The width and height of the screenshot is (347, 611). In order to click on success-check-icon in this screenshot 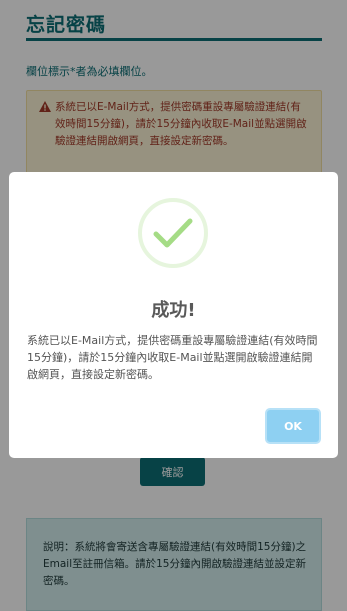, I will do `click(173, 233)`.